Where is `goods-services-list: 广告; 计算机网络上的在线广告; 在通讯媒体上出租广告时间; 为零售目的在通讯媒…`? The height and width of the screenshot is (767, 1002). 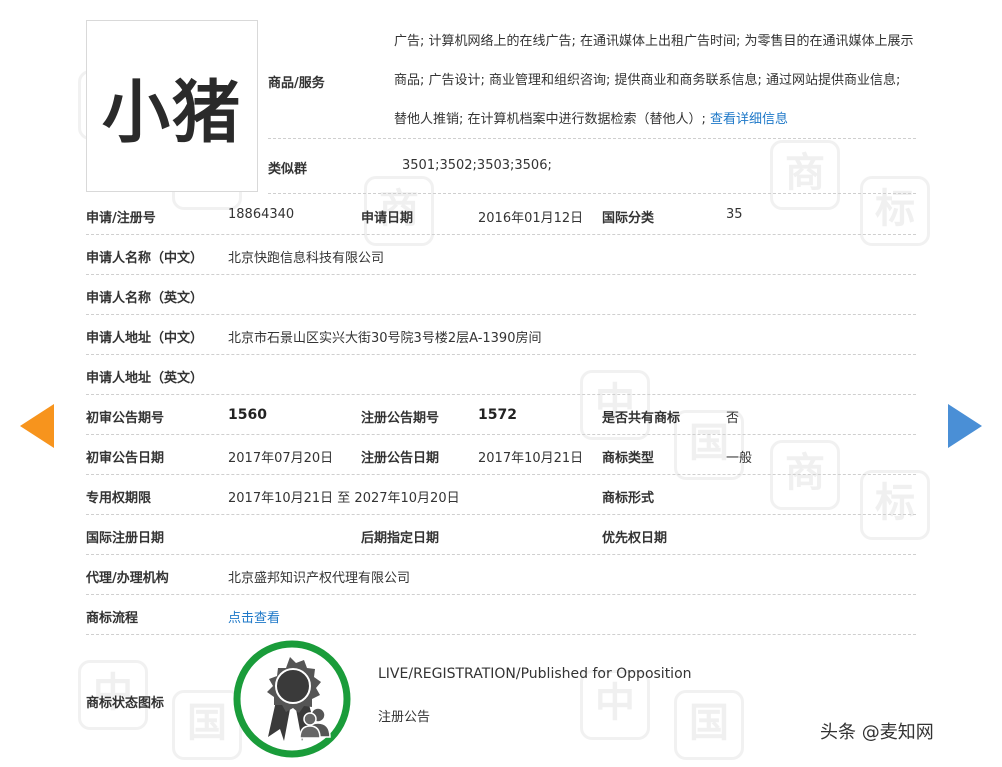 goods-services-list: 广告; 计算机网络上的在线广告; 在通讯媒体上出租广告时间; 为零售目的在通讯媒… is located at coordinates (654, 80).